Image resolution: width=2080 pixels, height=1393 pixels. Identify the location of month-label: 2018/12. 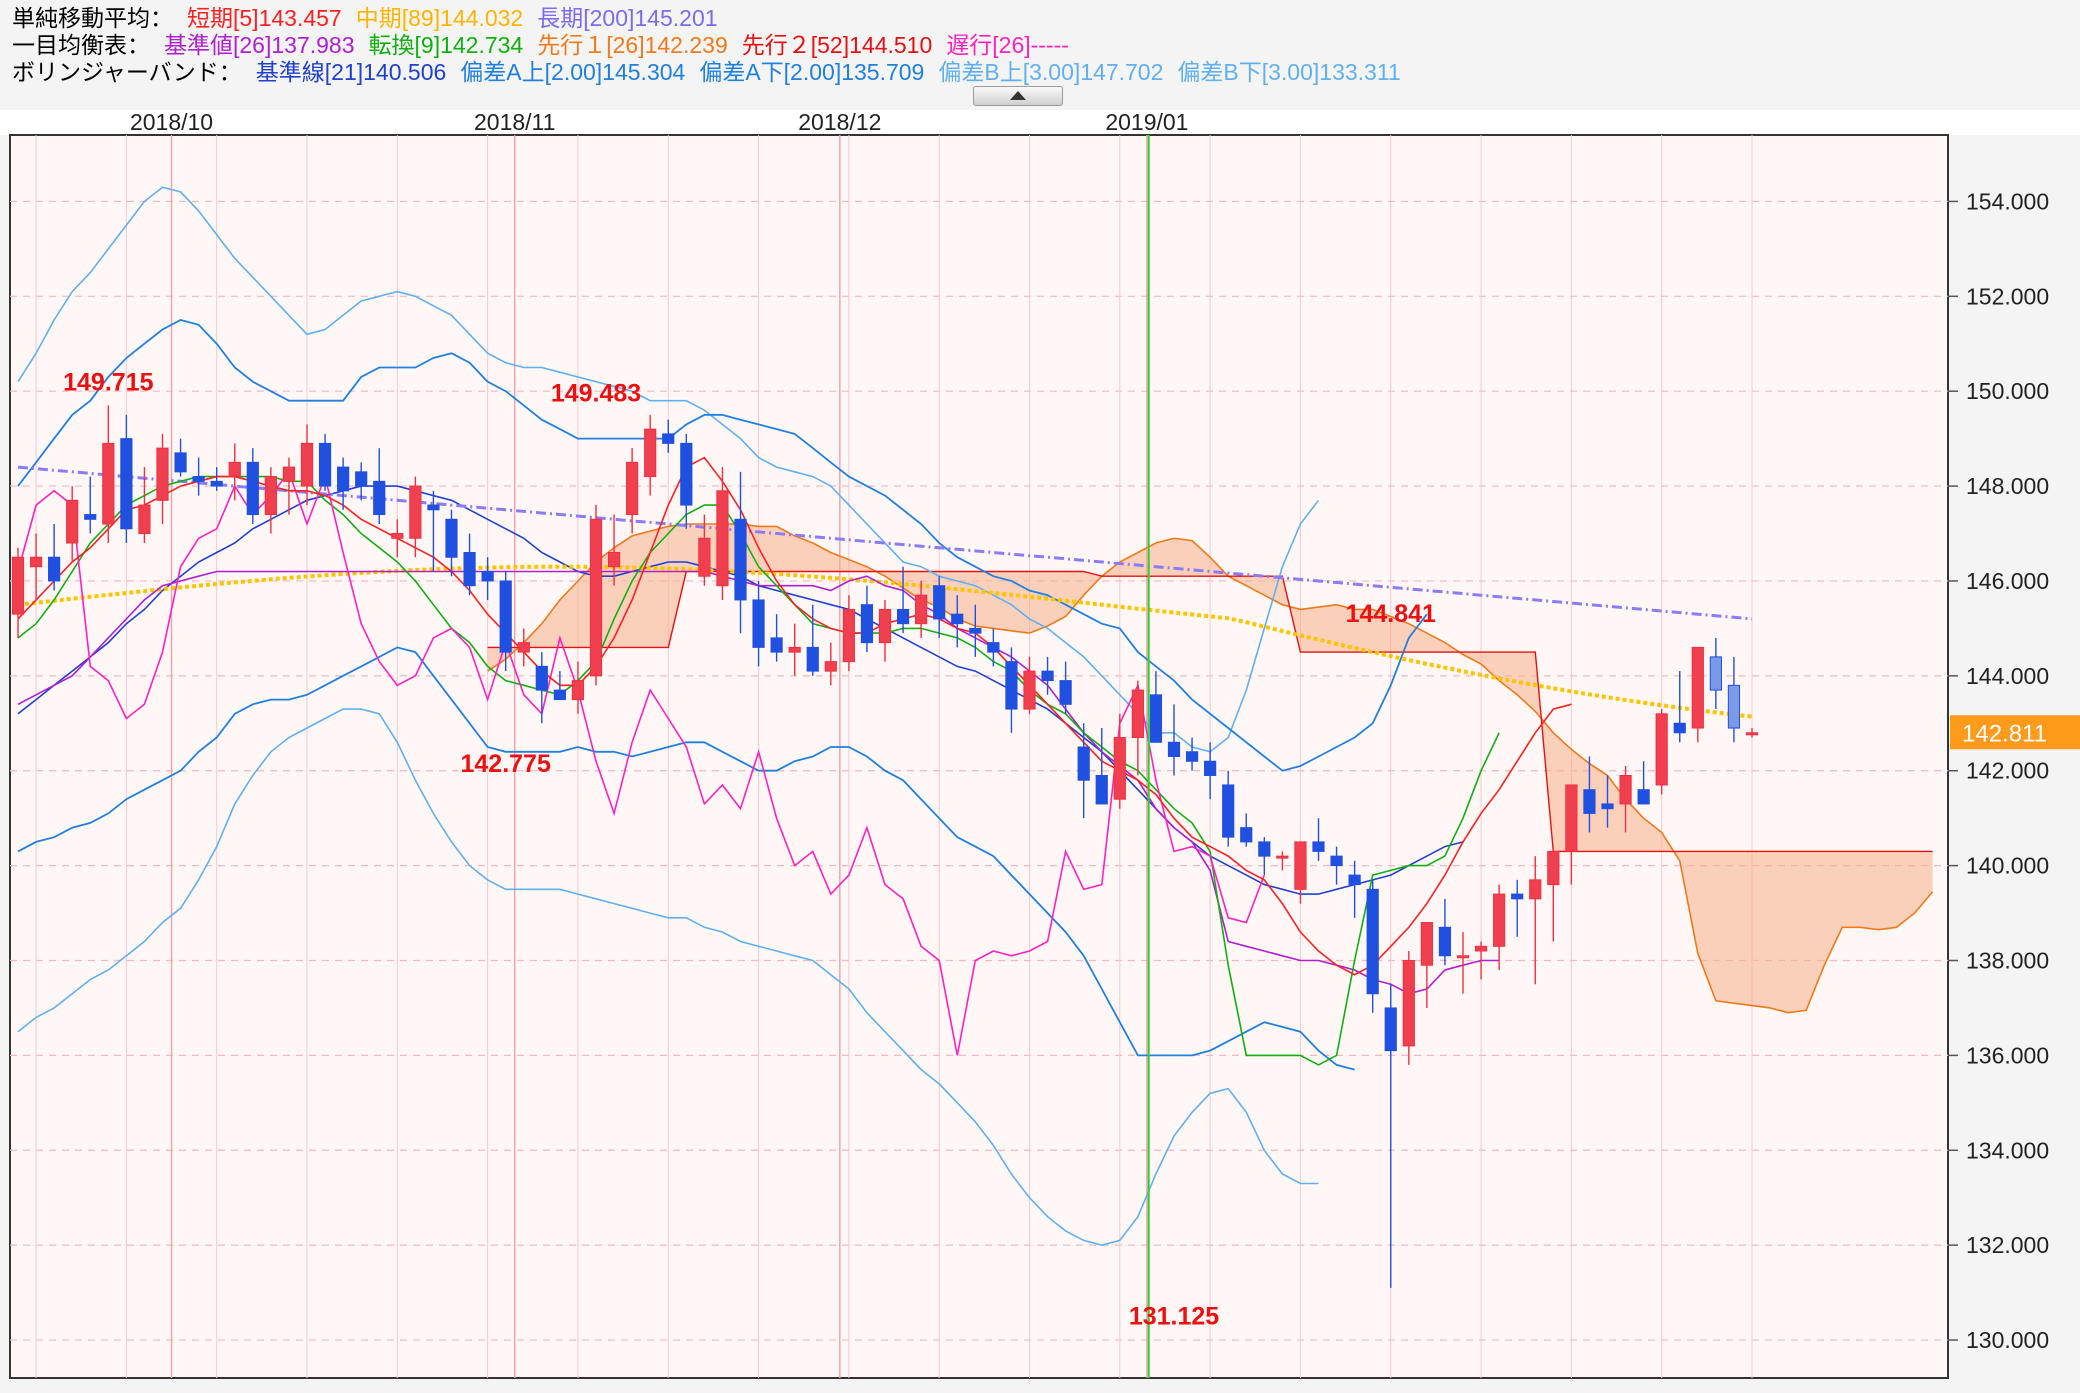
(839, 122).